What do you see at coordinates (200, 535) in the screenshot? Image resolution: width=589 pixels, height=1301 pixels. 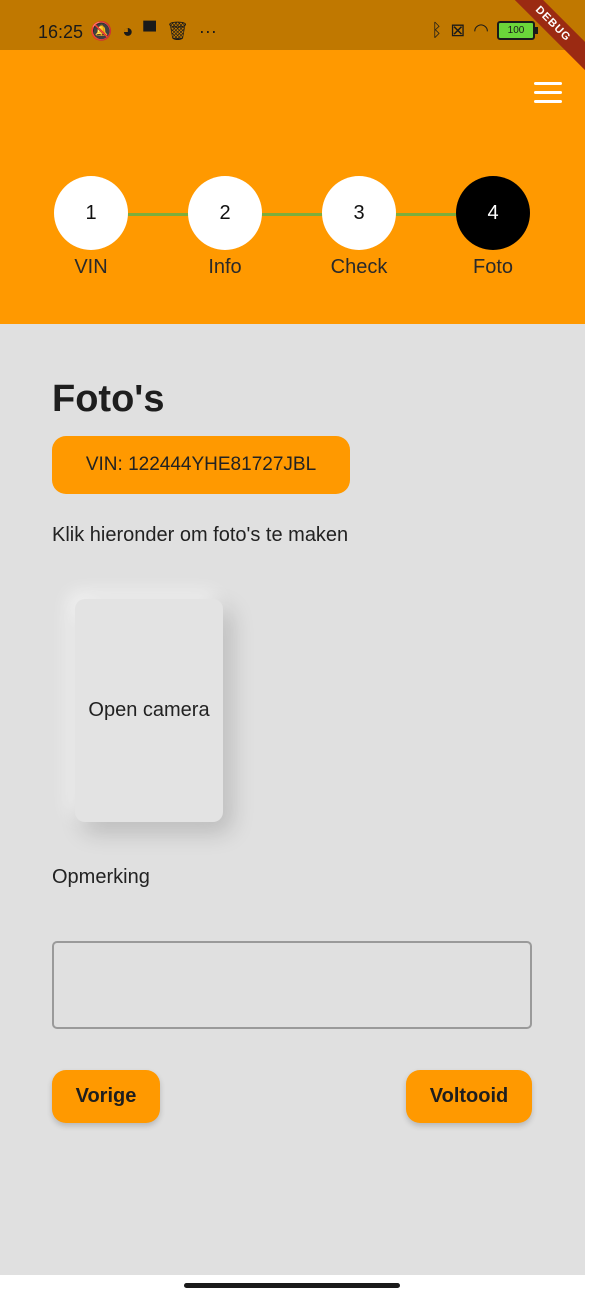 I see `instruction-text: Klik hieronder om foto's te maken` at bounding box center [200, 535].